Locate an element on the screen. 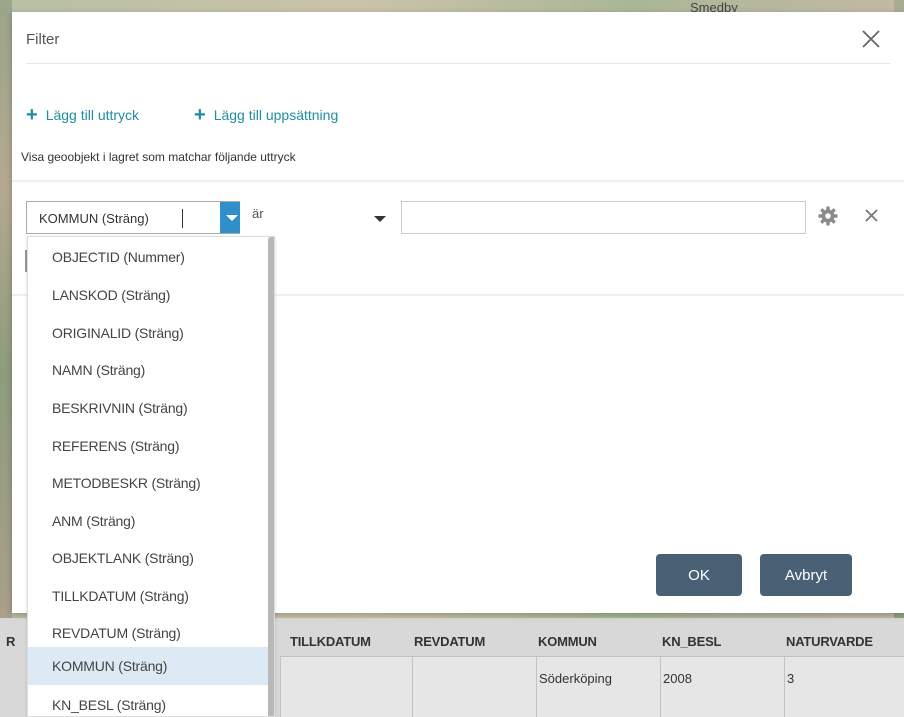 The height and width of the screenshot is (717, 904). text-caret is located at coordinates (182, 218).